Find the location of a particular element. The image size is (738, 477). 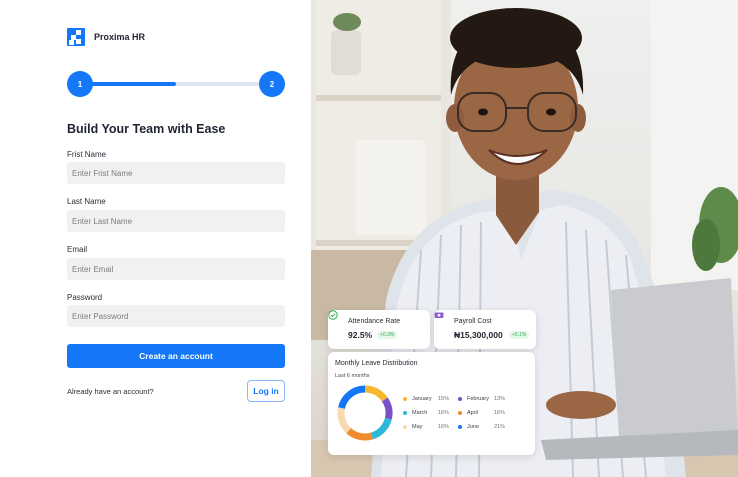

legend-item: March is located at coordinates (415, 413).